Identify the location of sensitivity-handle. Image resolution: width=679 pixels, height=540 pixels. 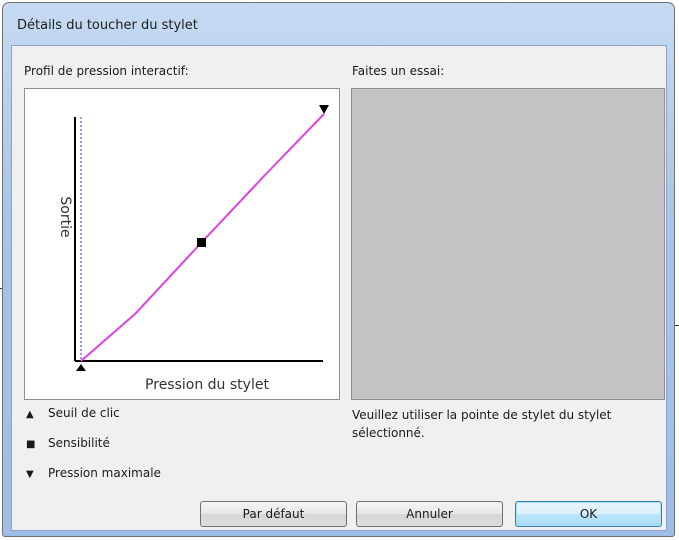
(201, 242).